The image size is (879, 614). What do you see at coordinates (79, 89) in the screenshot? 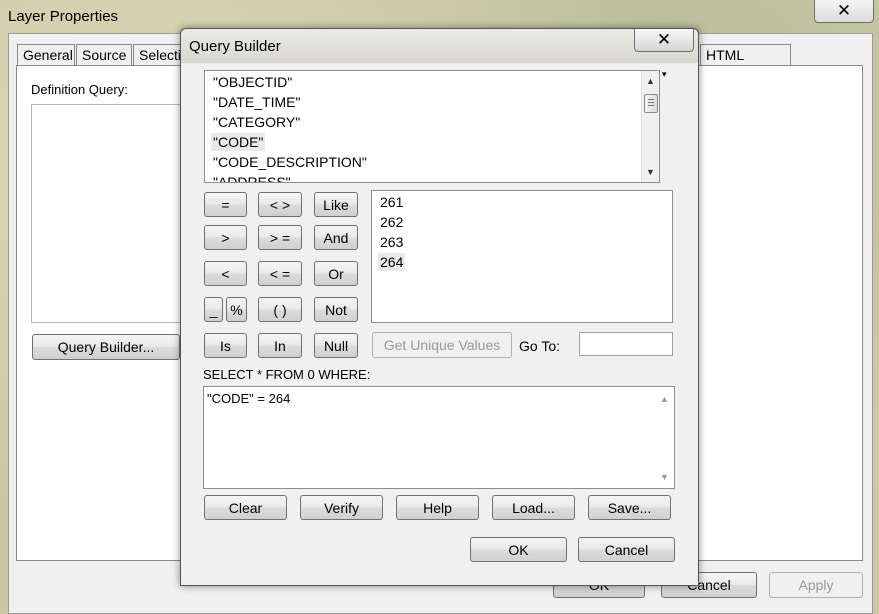
I see `definition-query-label: Definition Query:` at bounding box center [79, 89].